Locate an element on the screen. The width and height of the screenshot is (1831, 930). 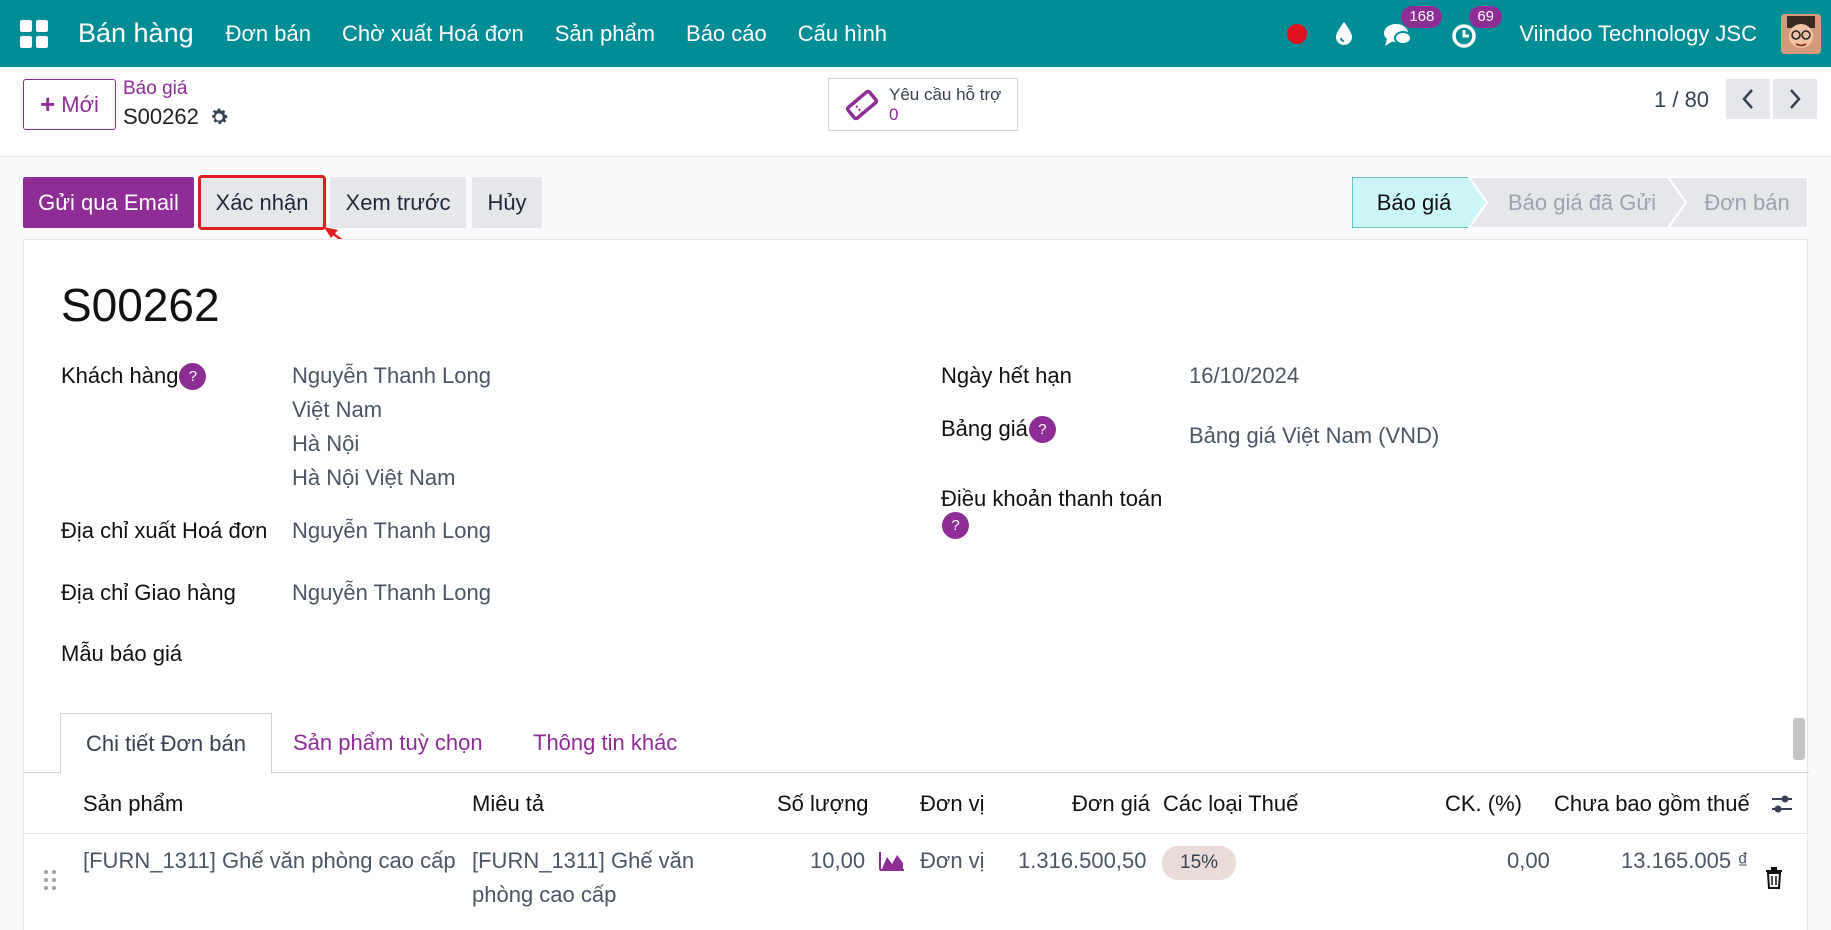
pricelist-label-text: Bảng giá is located at coordinates (984, 428).